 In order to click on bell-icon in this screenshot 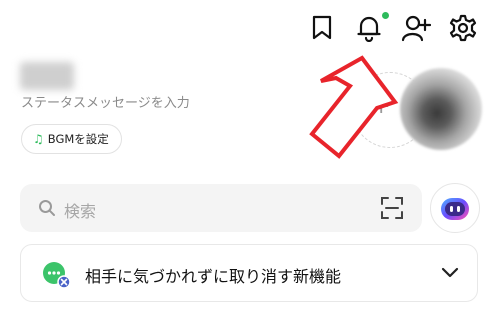, I will do `click(369, 29)`.